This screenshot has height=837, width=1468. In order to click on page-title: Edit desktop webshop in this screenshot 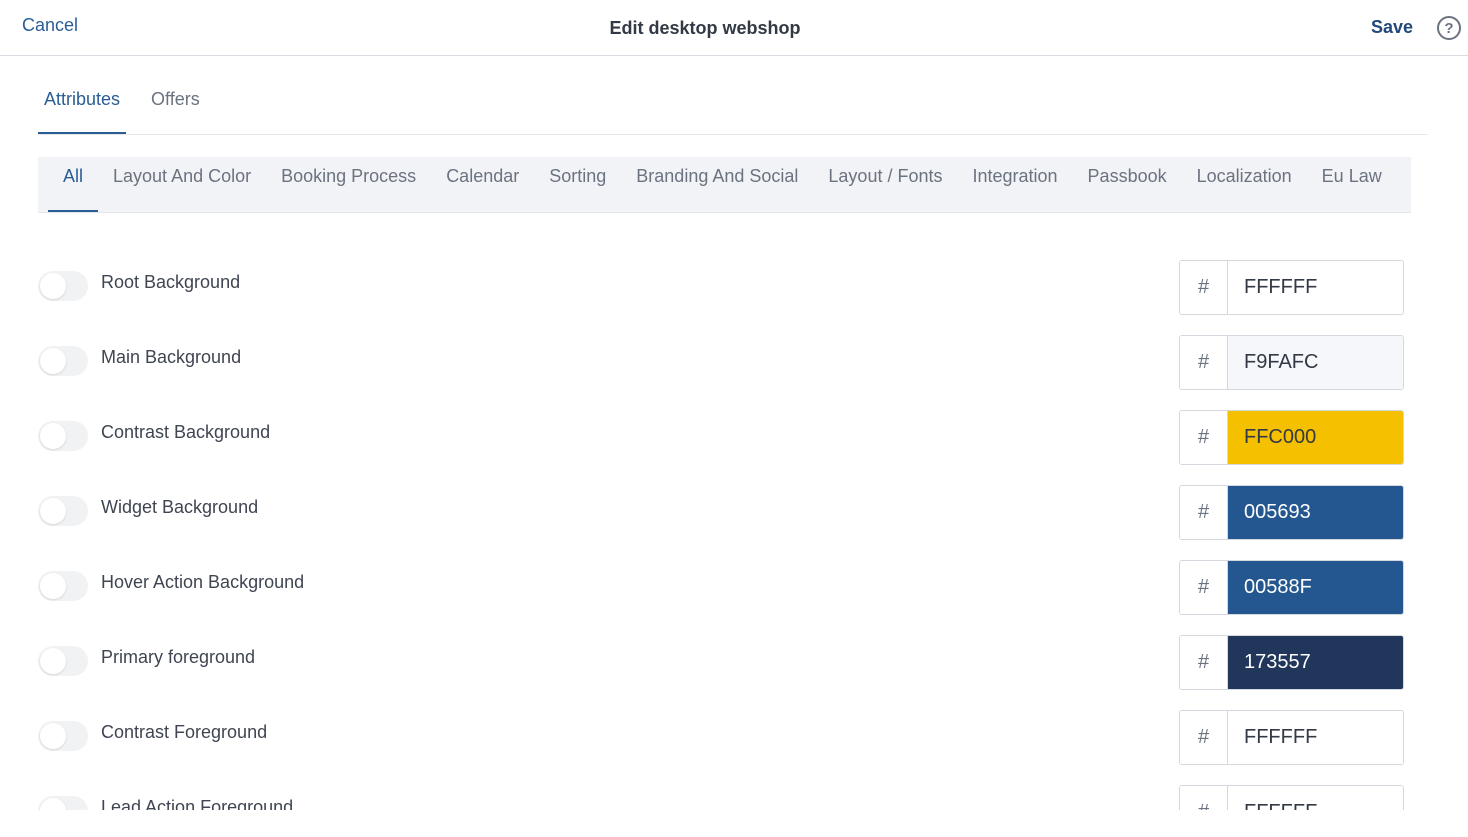, I will do `click(705, 28)`.